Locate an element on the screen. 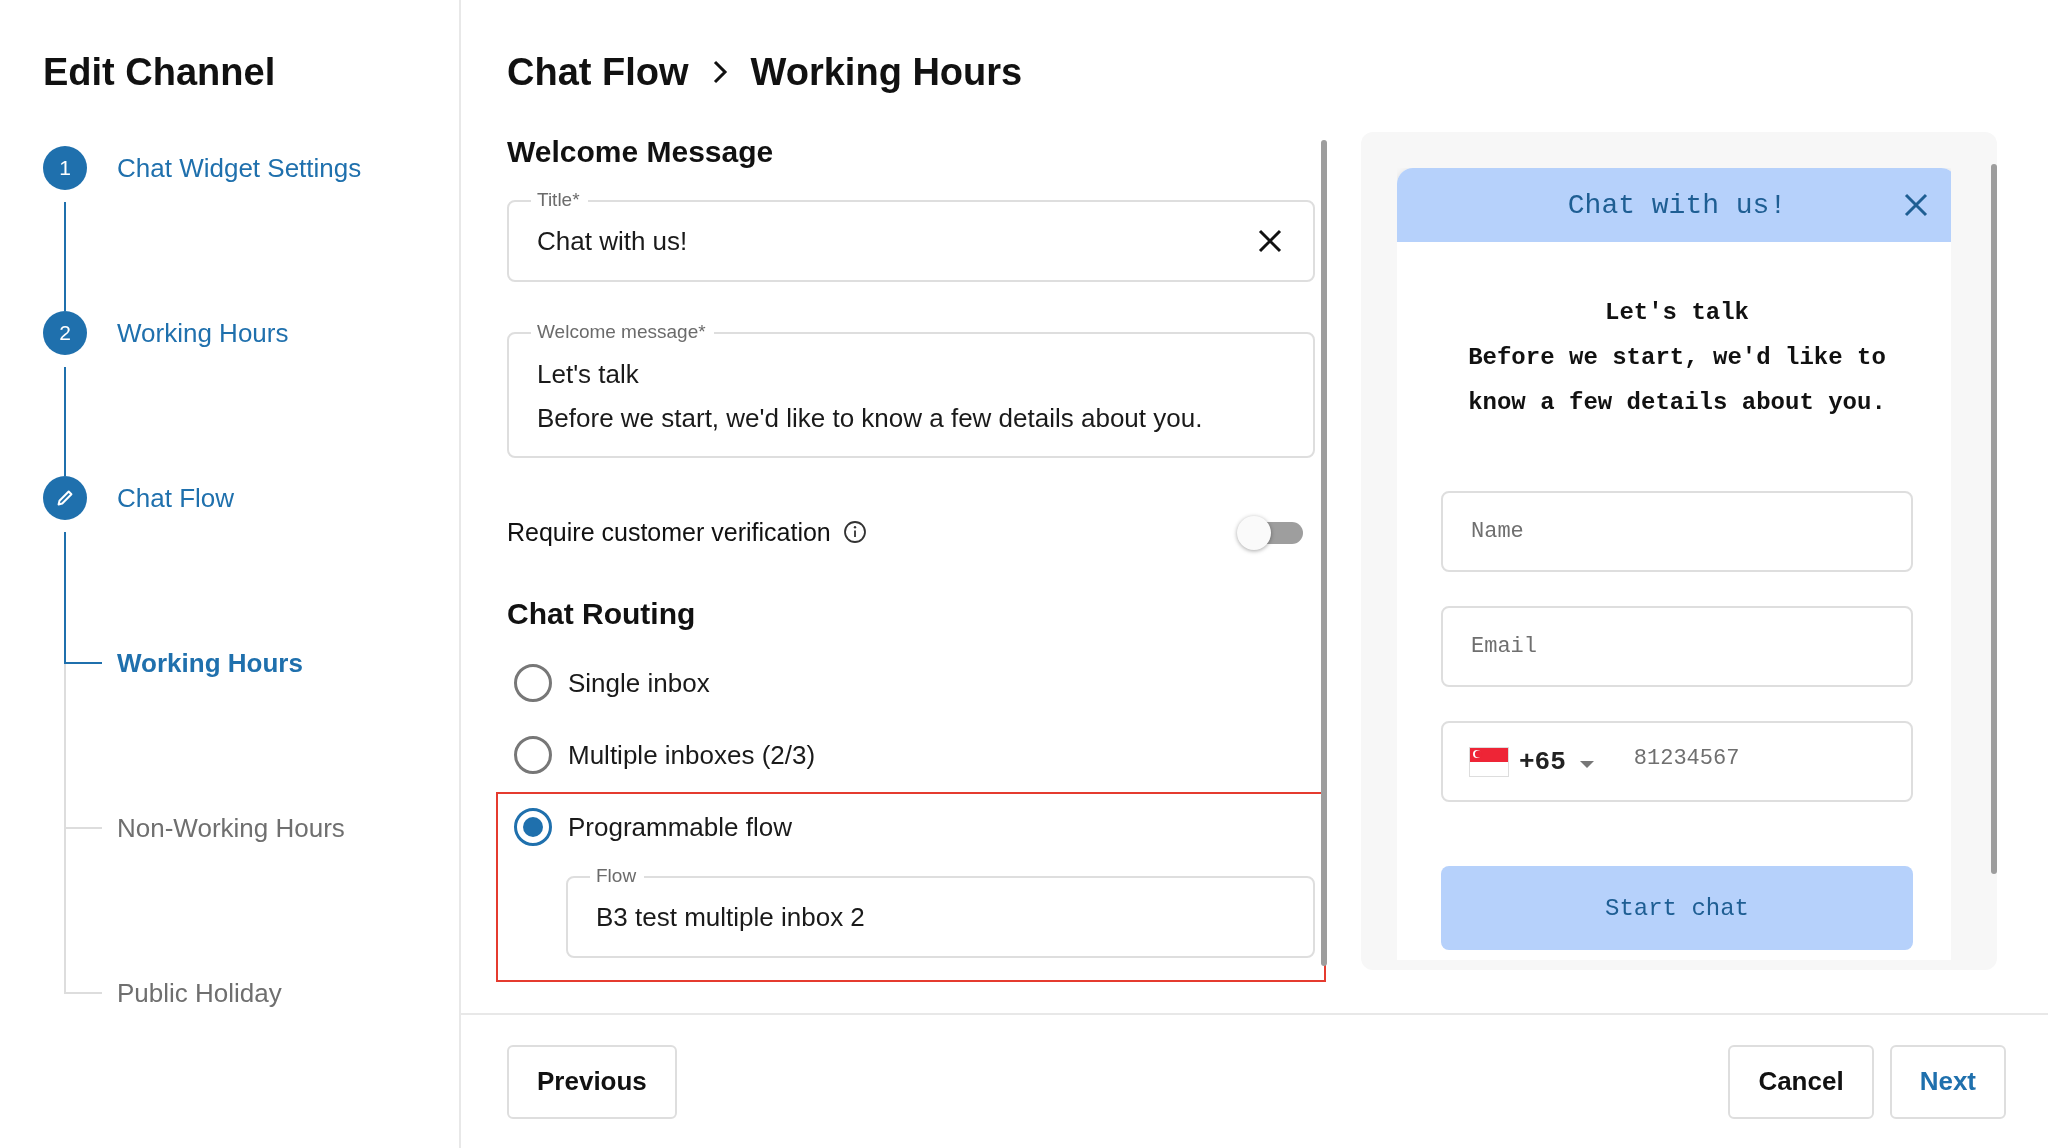 Image resolution: width=2048 pixels, height=1148 pixels. radio-label: Single inbox is located at coordinates (639, 683).